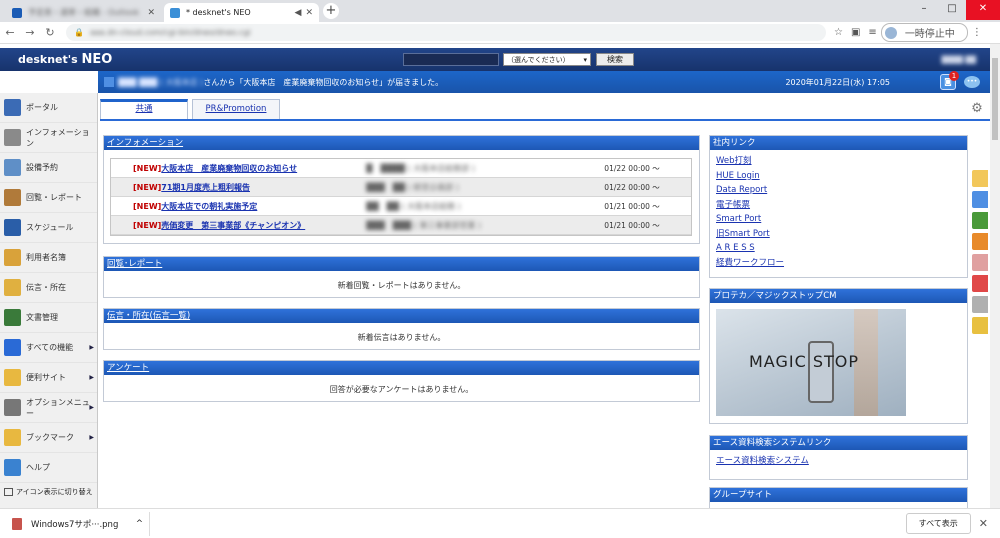 Image resolution: width=1000 pixels, height=538 pixels. Describe the element at coordinates (10, 32) in the screenshot. I see `back-icon: ←` at that location.